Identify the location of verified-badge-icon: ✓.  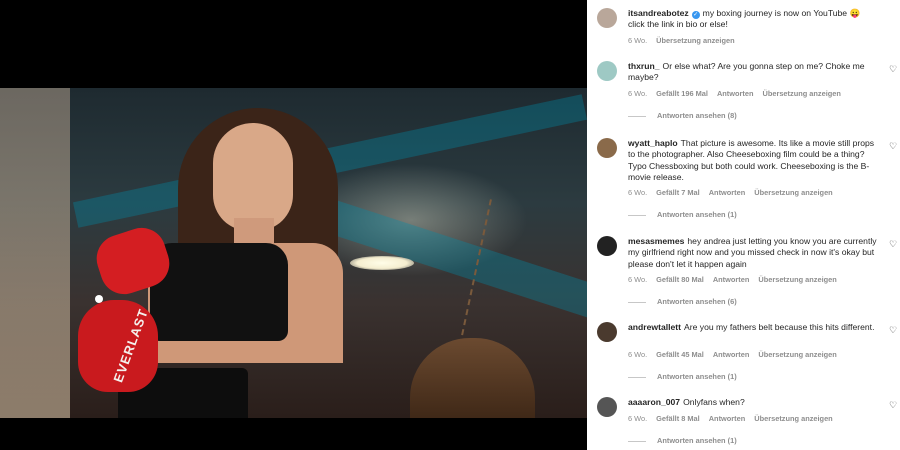
(695, 15).